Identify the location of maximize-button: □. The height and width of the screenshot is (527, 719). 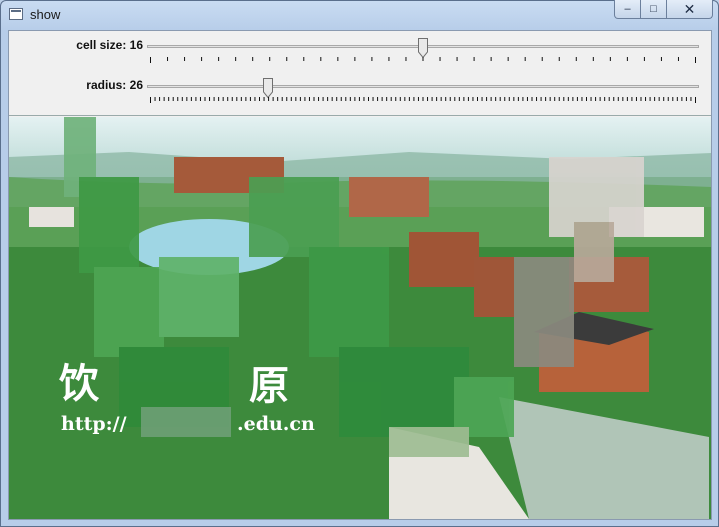
(654, 9).